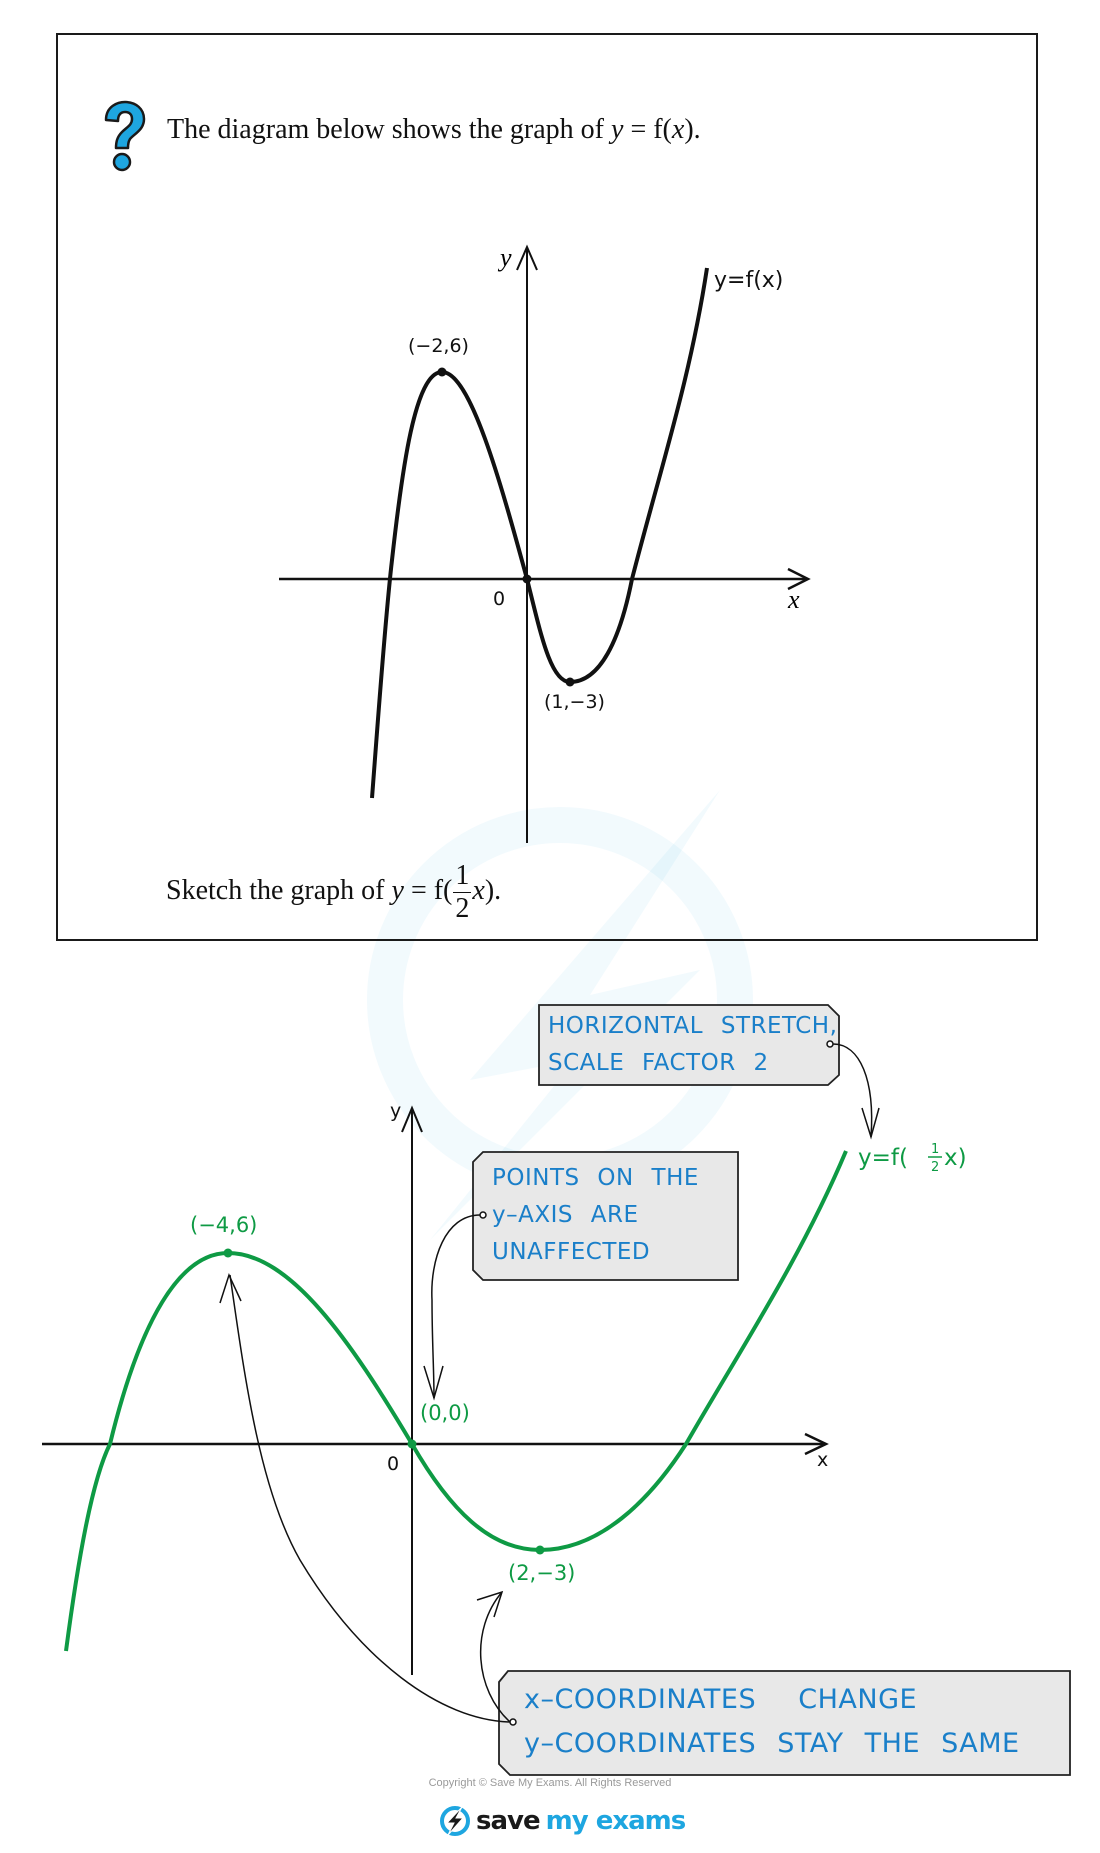 This screenshot has width=1100, height=1853. What do you see at coordinates (772, 1743) in the screenshot?
I see `coordinates-note-line: y–COORDINATES STAY THE SAME` at bounding box center [772, 1743].